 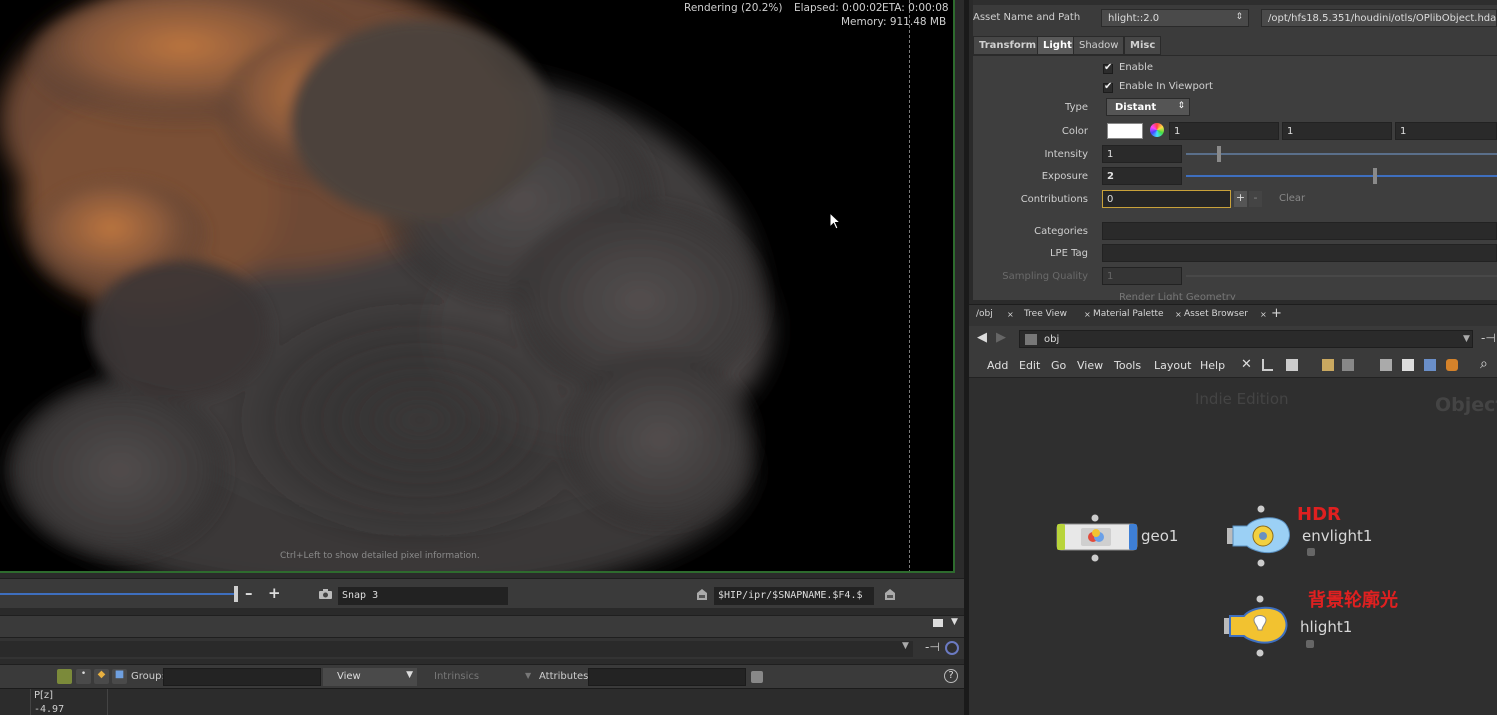 What do you see at coordinates (1219, 154) in the screenshot?
I see `intensity-slider-handle` at bounding box center [1219, 154].